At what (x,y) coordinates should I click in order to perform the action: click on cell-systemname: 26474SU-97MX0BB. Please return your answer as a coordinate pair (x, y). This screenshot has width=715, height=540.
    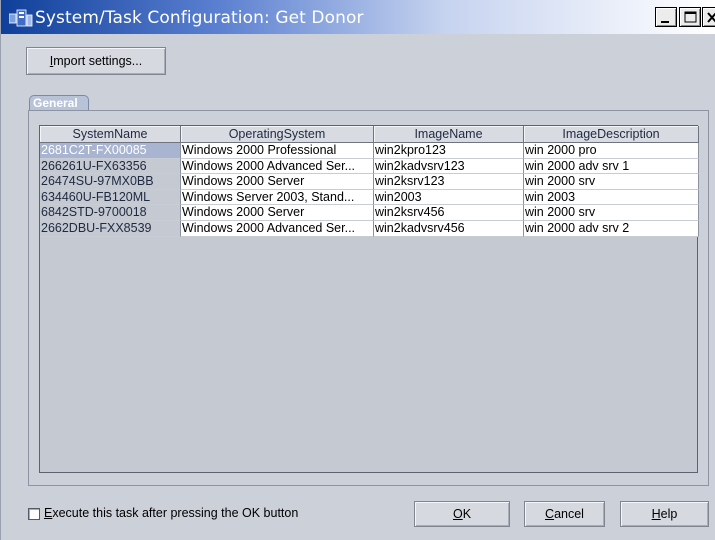
    Looking at the image, I should click on (110, 182).